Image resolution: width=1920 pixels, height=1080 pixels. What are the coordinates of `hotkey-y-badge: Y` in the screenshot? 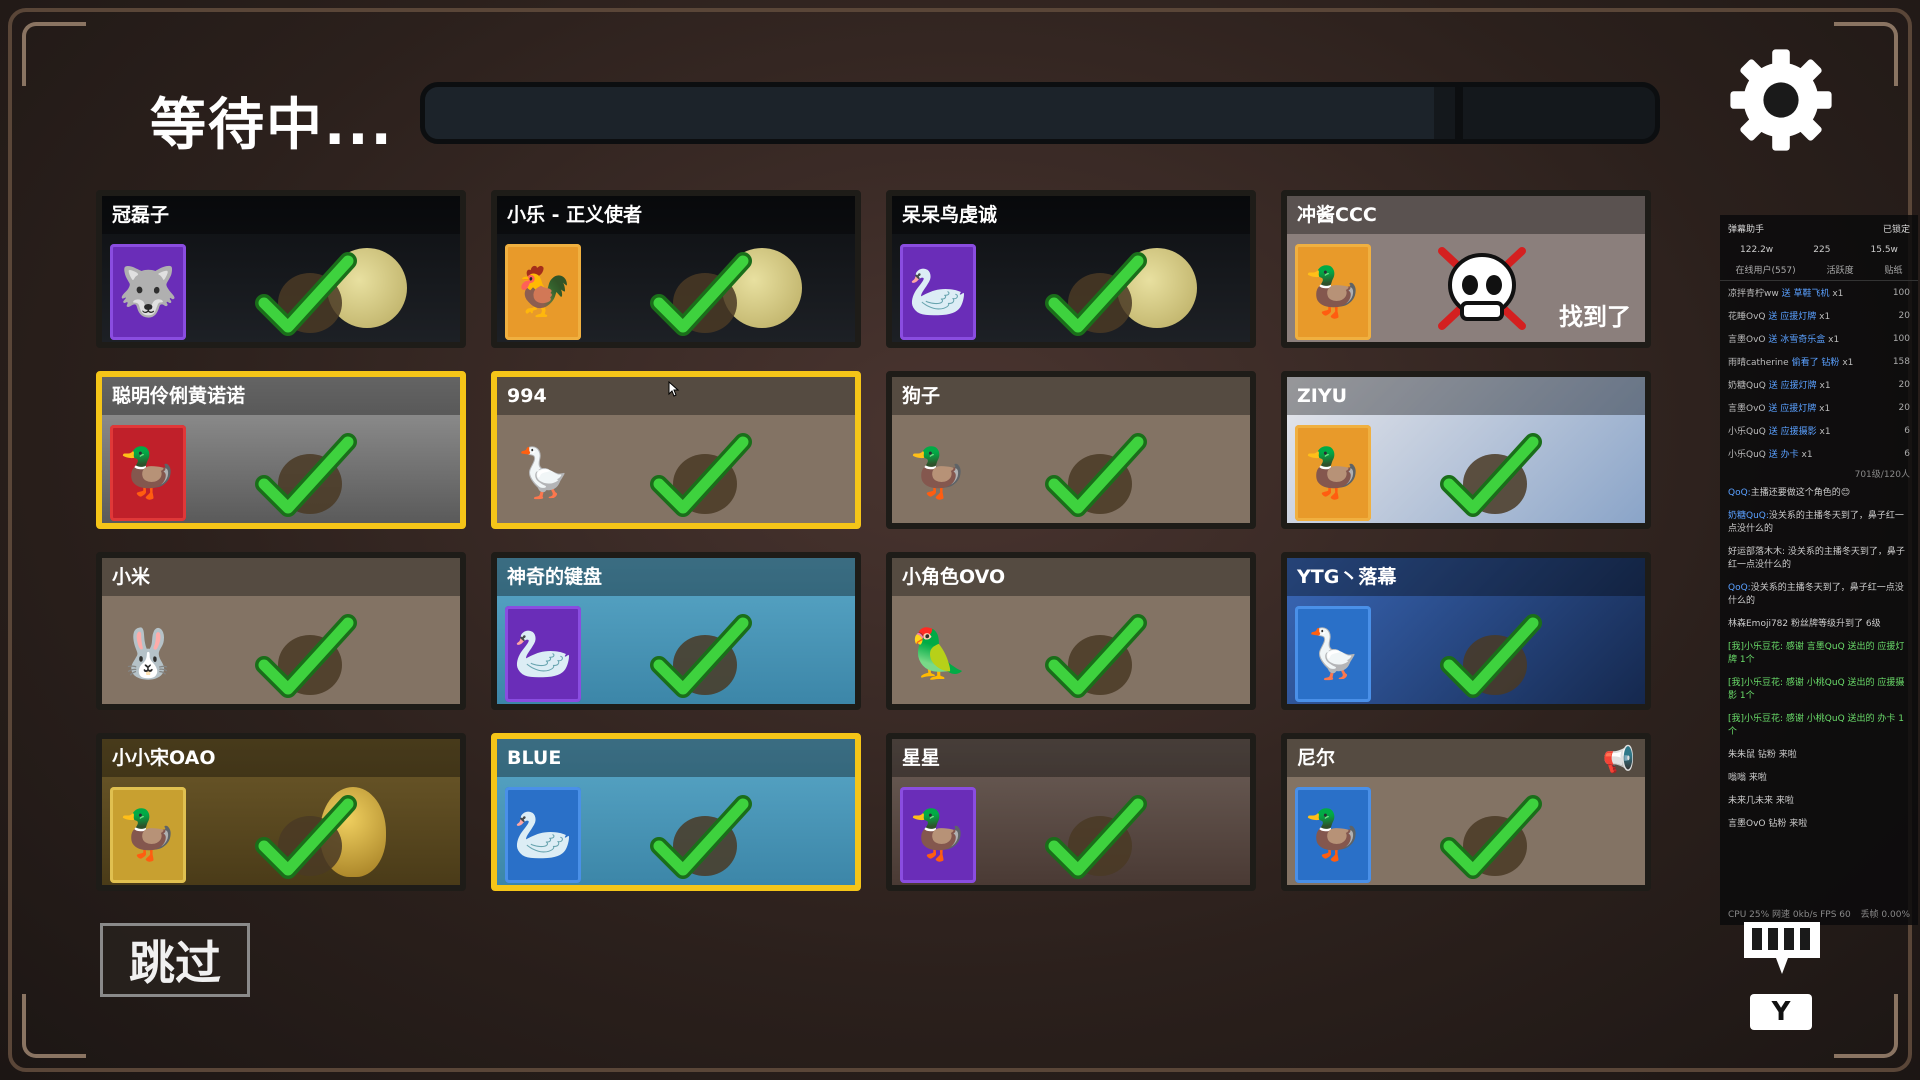 It's located at (1781, 1012).